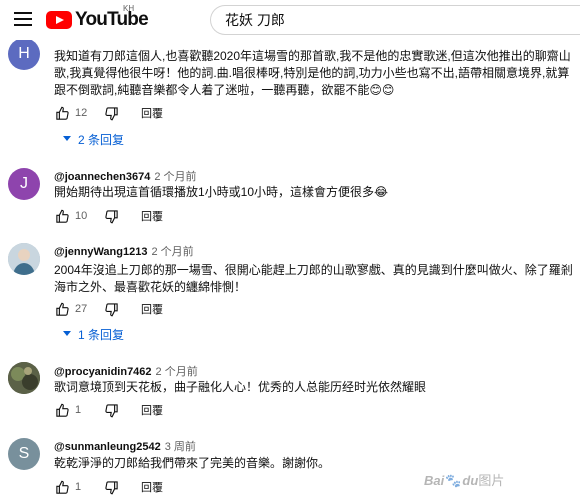 This screenshot has width=580, height=500. I want to click on comment-author: @sunmanleung2542, so click(107, 447).